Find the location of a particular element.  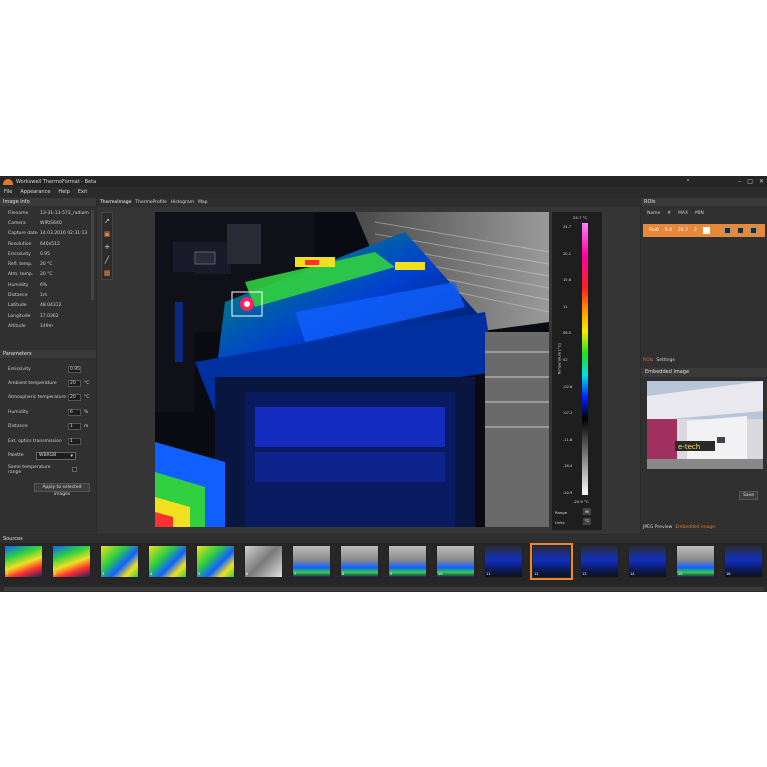

tab-histogram: Histogram is located at coordinates (182, 202).